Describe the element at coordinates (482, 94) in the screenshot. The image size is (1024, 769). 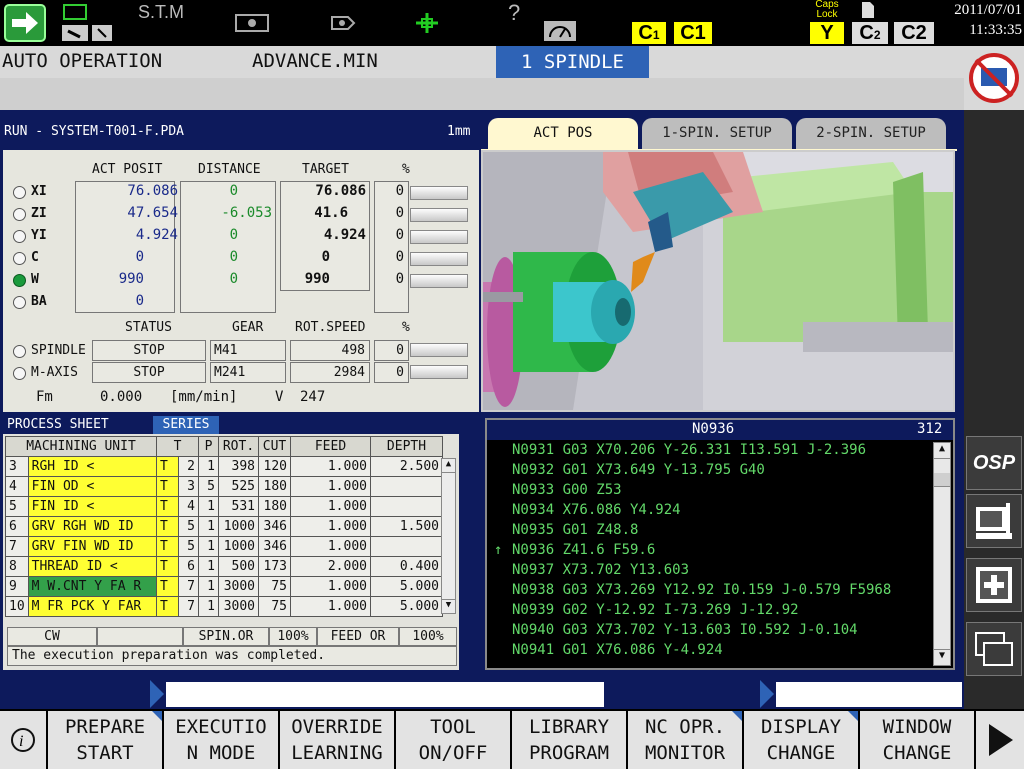
I see `secondary-strip` at that location.